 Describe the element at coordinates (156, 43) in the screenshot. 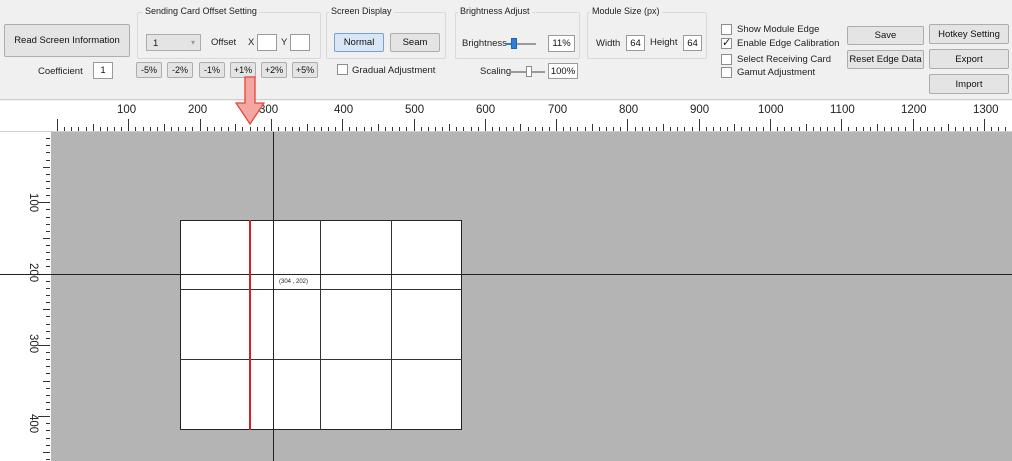

I see `sending-card-select-value: 1` at that location.